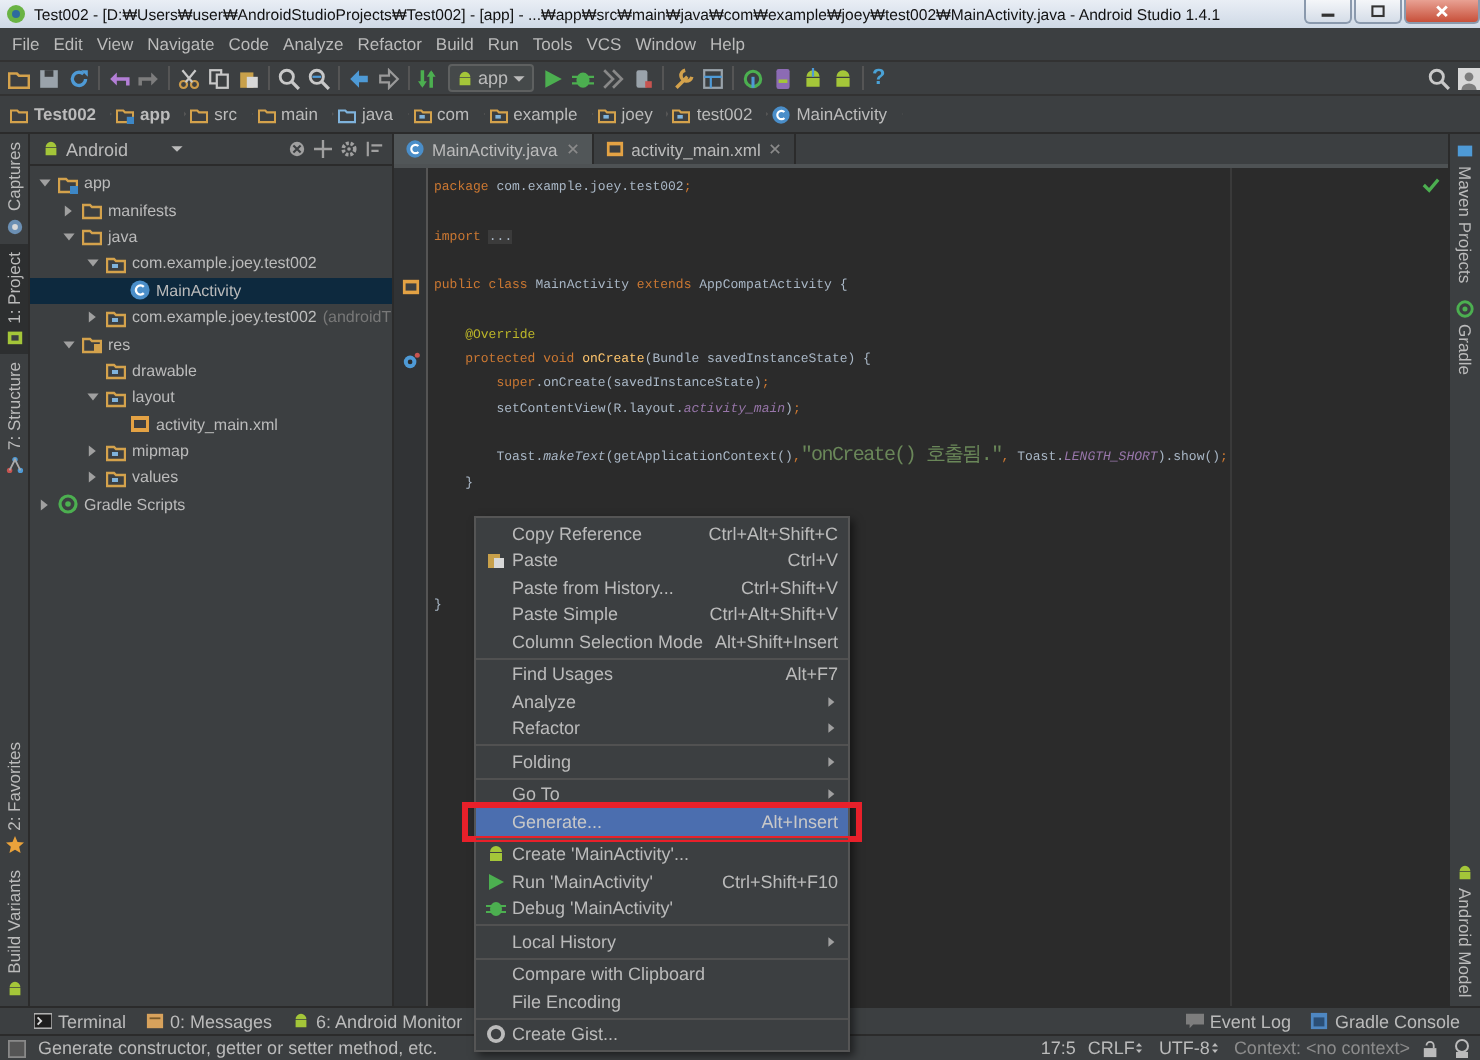 This screenshot has width=1480, height=1060. I want to click on help-button: ?, so click(879, 78).